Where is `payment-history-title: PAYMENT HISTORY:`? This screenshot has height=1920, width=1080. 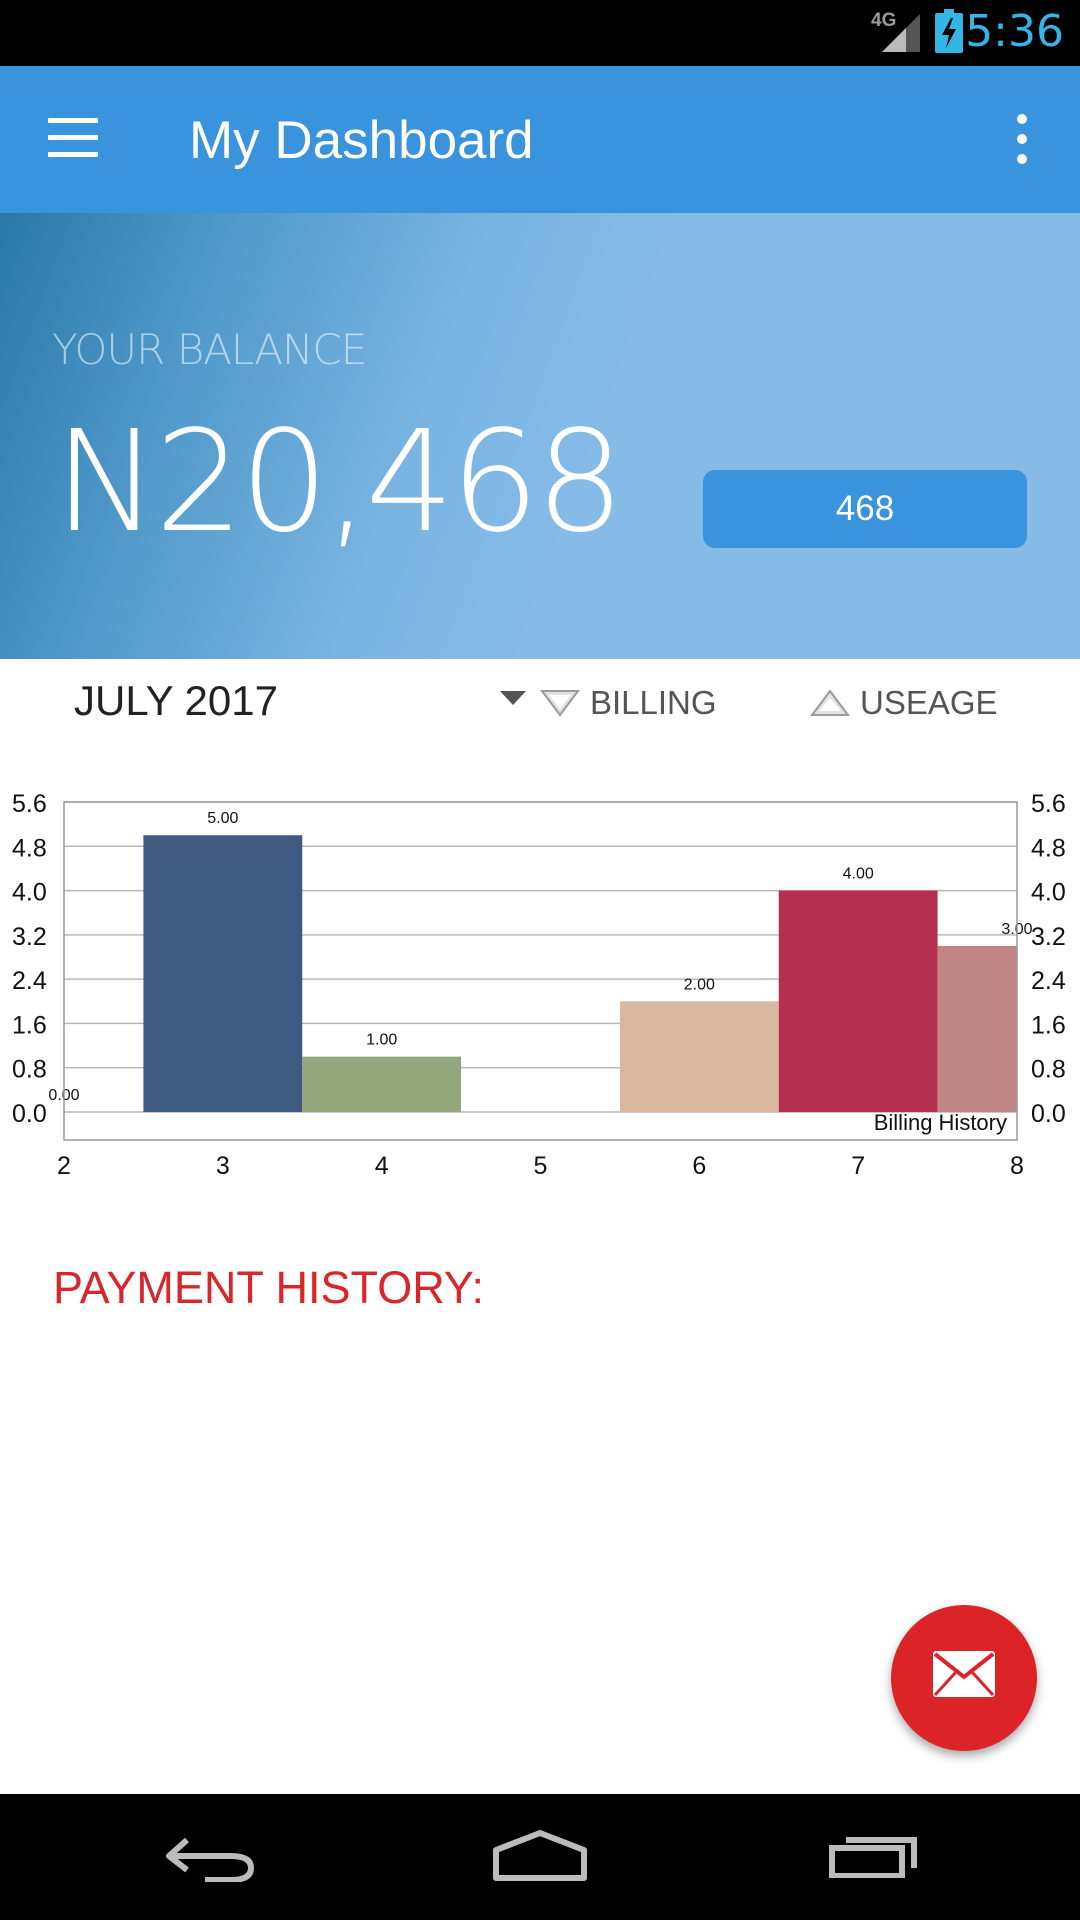
payment-history-title: PAYMENT HISTORY: is located at coordinates (268, 1287).